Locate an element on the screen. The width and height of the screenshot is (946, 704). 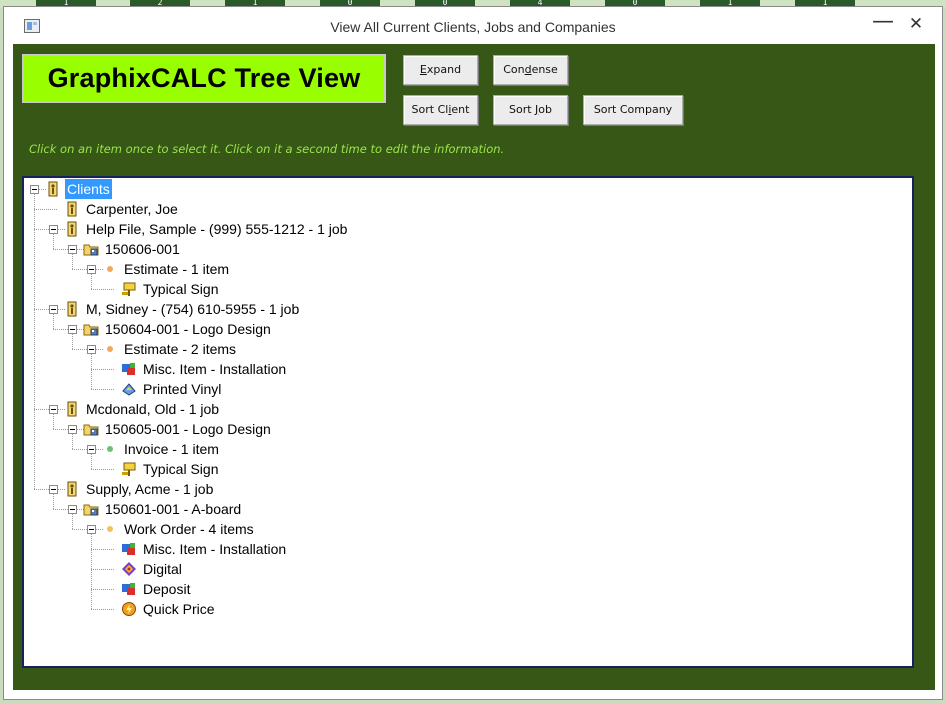
invoice-dot-icon is located at coordinates (110, 449).